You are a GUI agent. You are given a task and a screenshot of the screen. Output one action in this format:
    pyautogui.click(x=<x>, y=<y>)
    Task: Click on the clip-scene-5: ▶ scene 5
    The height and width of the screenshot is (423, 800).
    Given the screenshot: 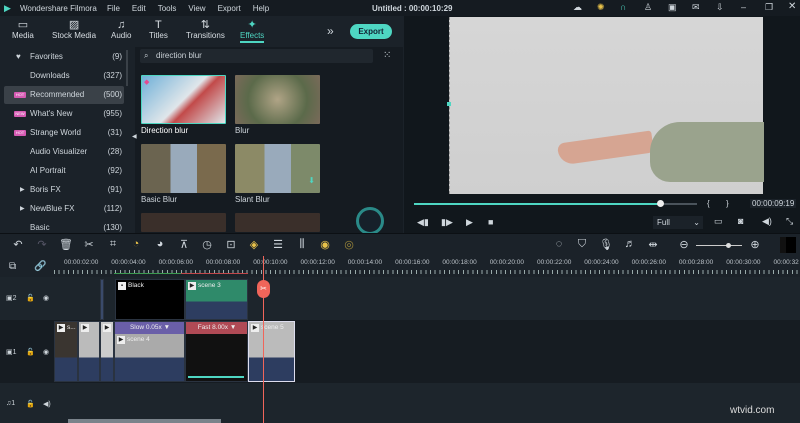 What is the action you would take?
    pyautogui.click(x=271, y=351)
    